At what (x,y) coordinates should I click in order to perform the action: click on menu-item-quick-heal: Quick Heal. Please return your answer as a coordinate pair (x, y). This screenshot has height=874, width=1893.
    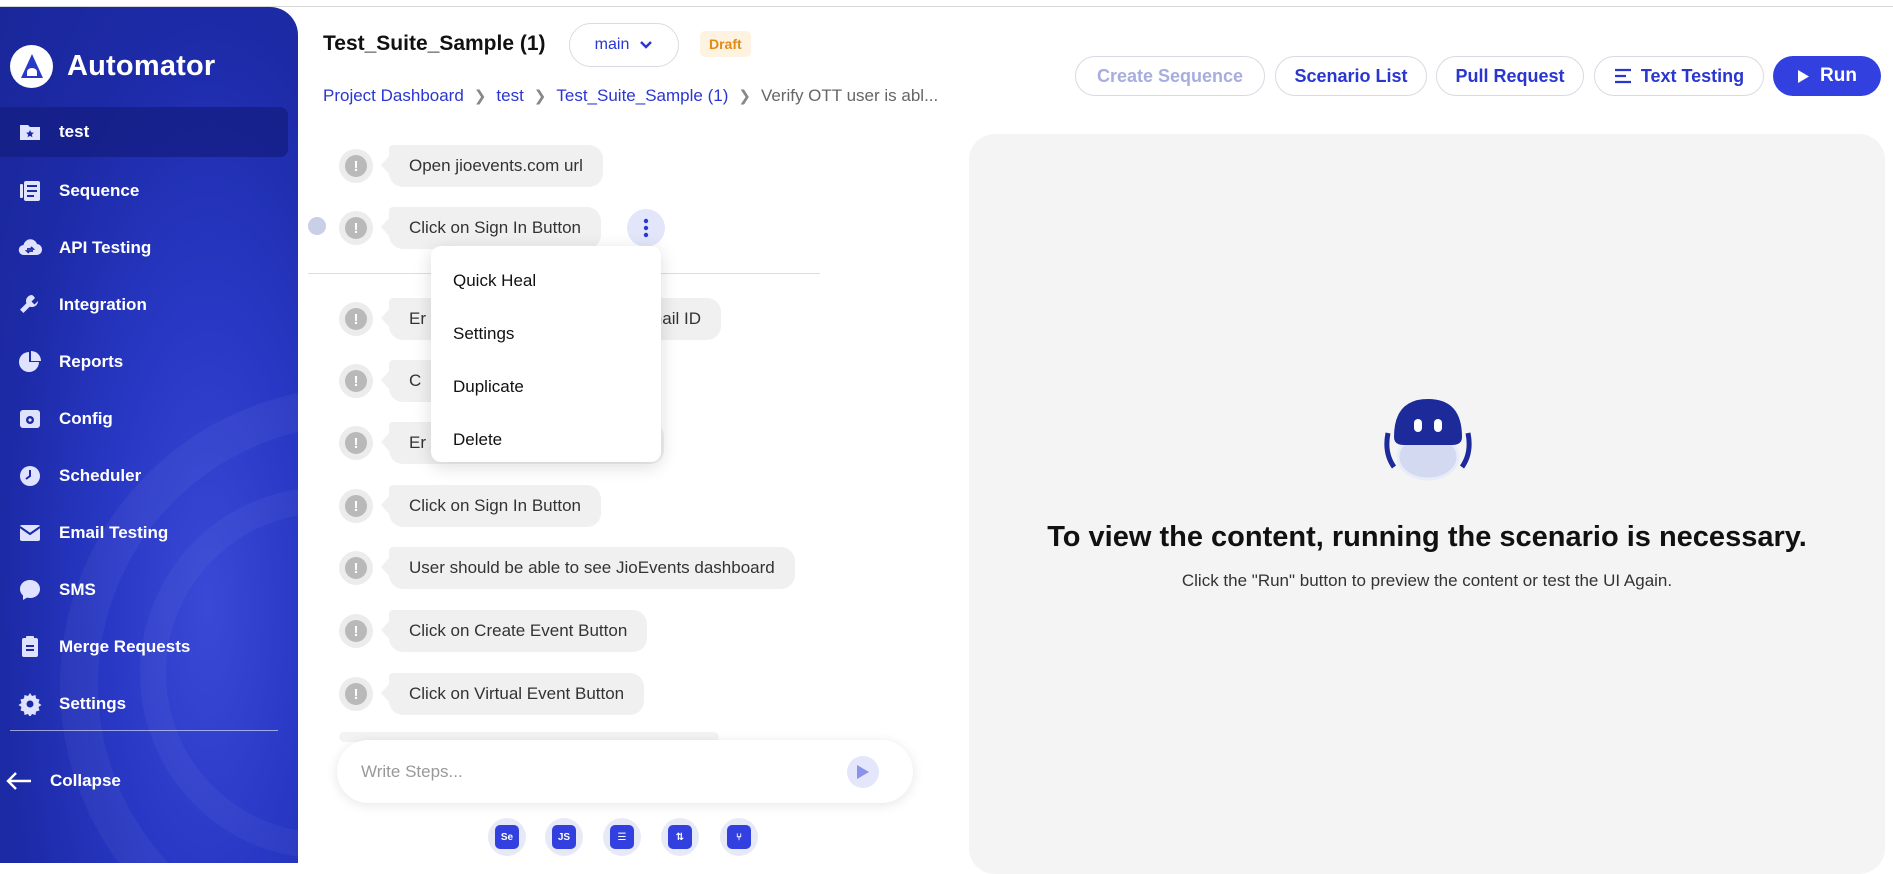
    Looking at the image, I should click on (546, 280).